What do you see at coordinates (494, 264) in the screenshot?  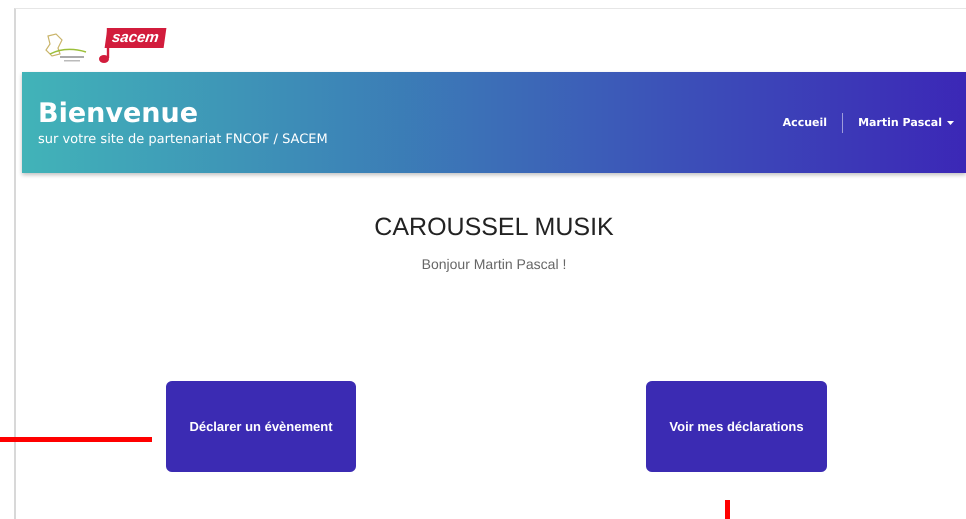 I see `greeting-text: Bonjour Martin Pascal !` at bounding box center [494, 264].